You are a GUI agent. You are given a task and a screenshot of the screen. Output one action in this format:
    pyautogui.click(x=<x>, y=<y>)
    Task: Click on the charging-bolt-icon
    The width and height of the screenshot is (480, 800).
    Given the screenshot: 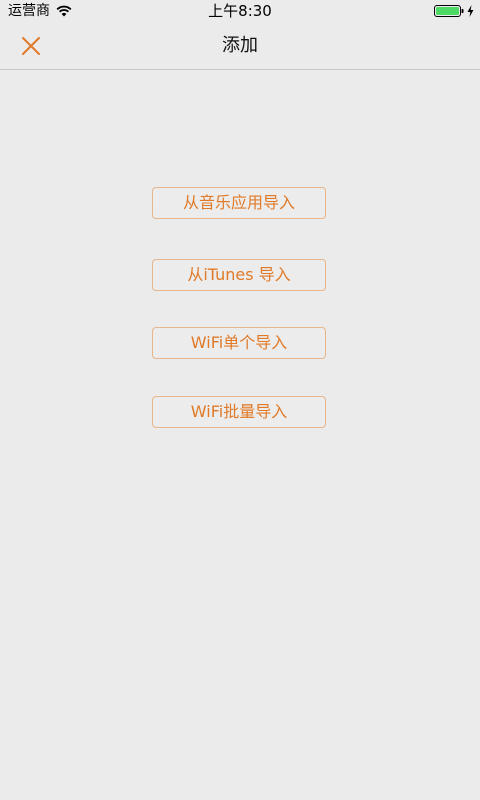 What is the action you would take?
    pyautogui.click(x=470, y=11)
    